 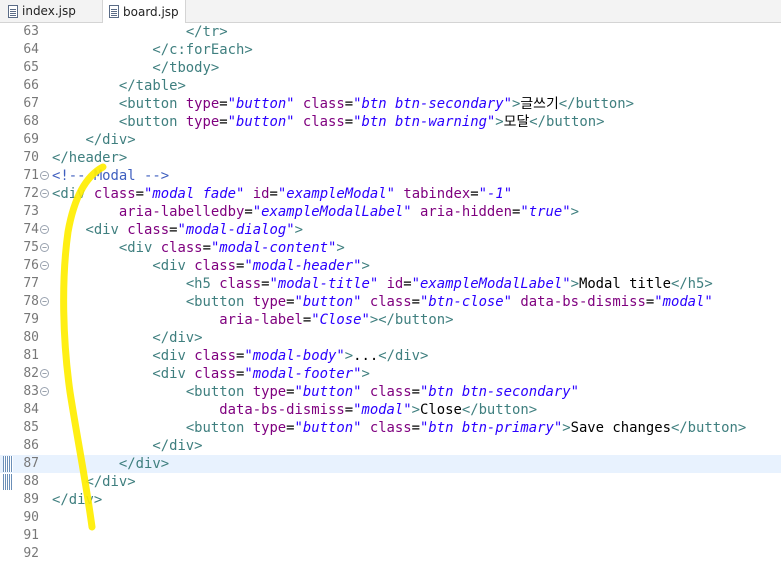 What do you see at coordinates (31, 175) in the screenshot?
I see `line-number: 71` at bounding box center [31, 175].